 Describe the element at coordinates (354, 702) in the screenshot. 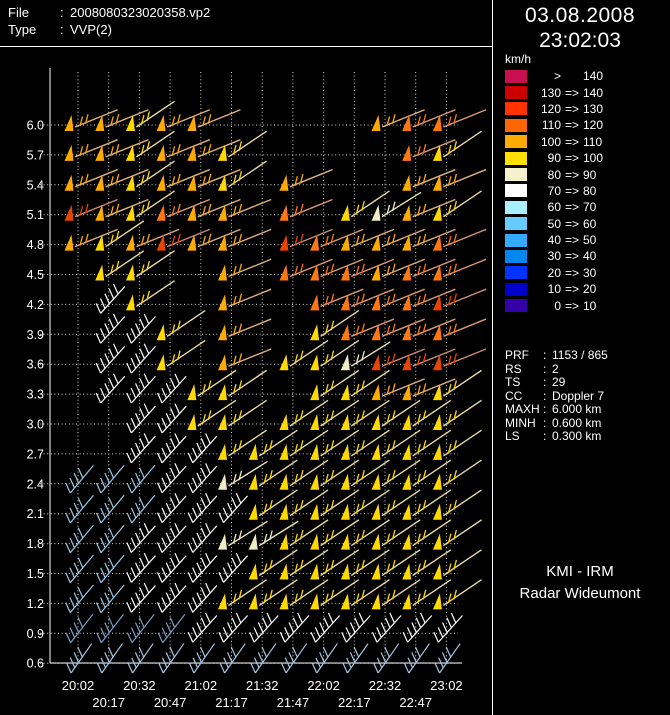

I see `x-tick-label: 22:17` at that location.